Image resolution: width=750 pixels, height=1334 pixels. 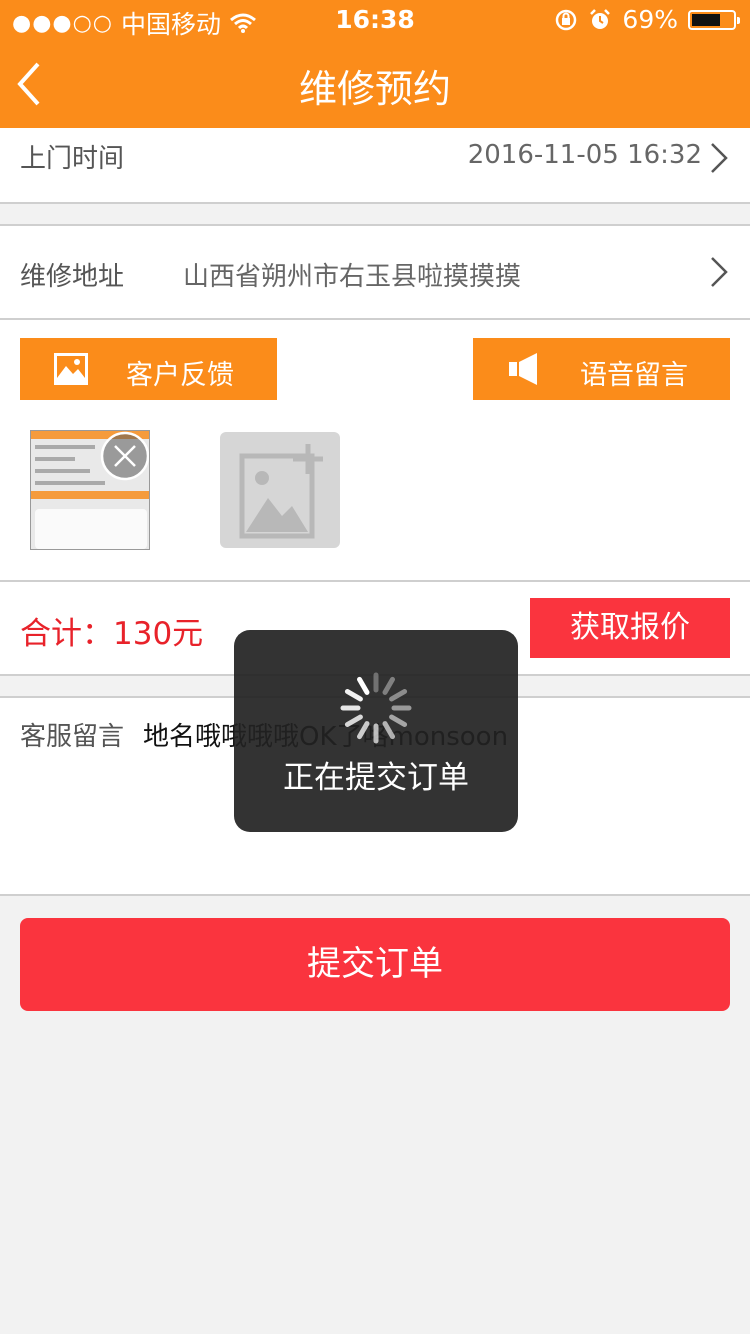 What do you see at coordinates (90, 495) in the screenshot?
I see `thumbnail-buttons` at bounding box center [90, 495].